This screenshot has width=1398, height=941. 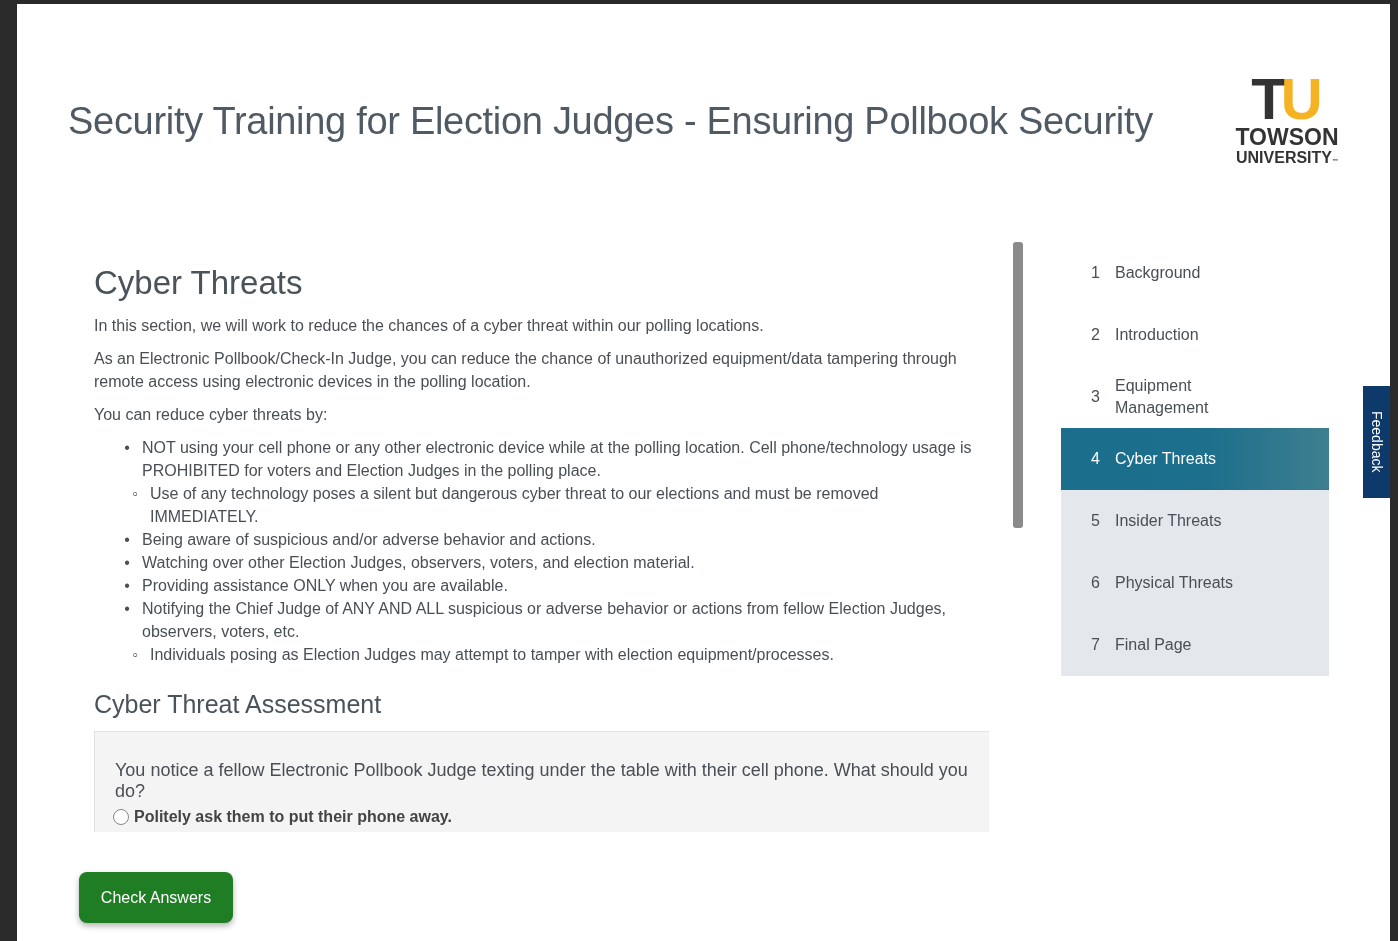 I want to click on option-label: Politely ask them to put their phone away., so click(x=293, y=817).